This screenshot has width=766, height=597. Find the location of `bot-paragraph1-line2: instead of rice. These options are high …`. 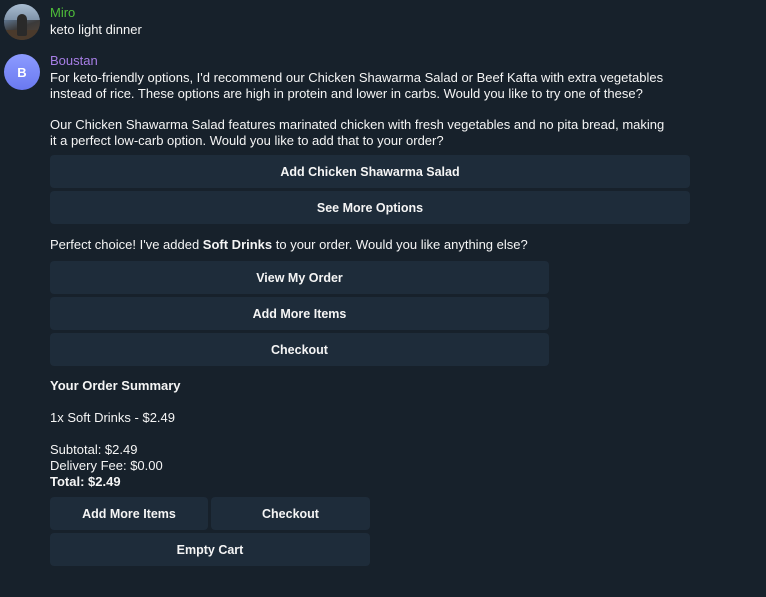

bot-paragraph1-line2: instead of rice. These options are high … is located at coordinates (346, 93).